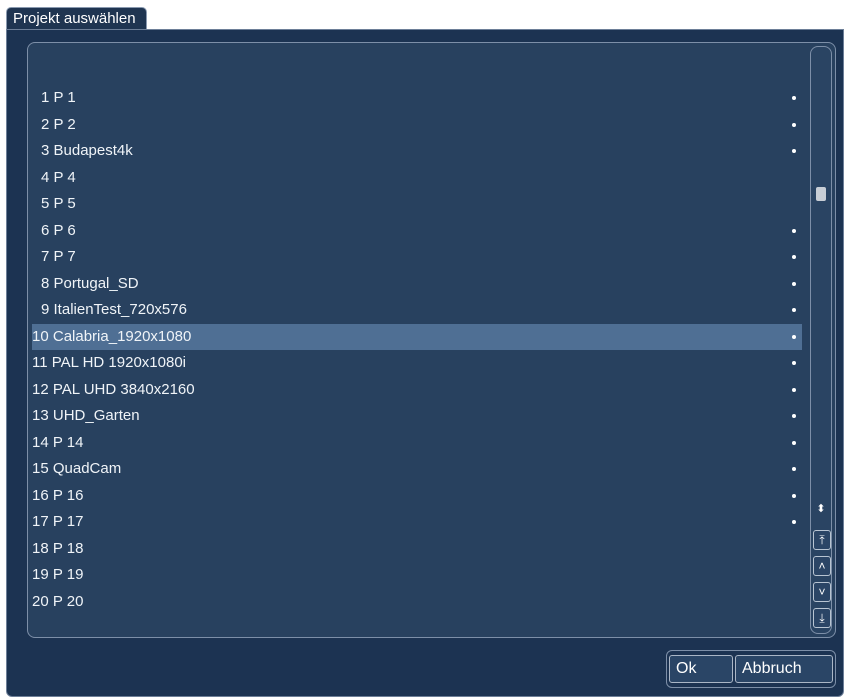 The width and height of the screenshot is (846, 700). I want to click on project-name: PAL HD 1920x1080i, so click(119, 362).